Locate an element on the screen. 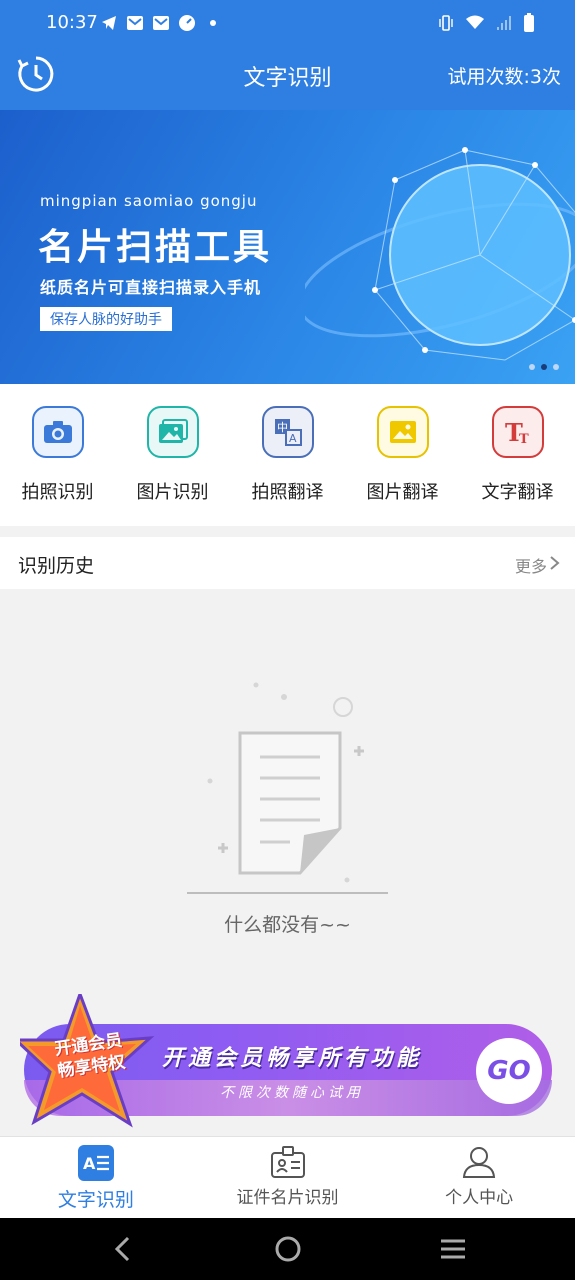  text-recognition-icon: A is located at coordinates (95, 1163).